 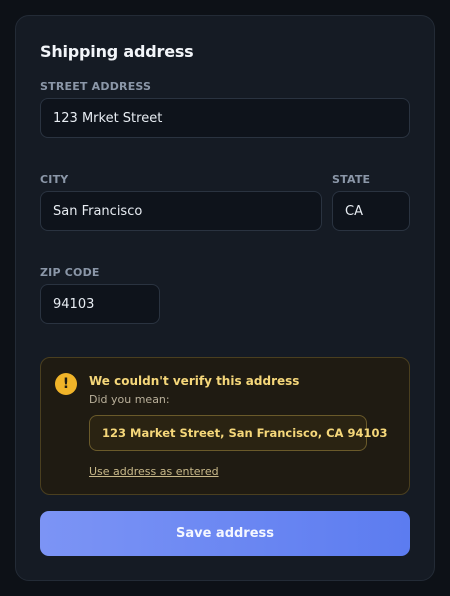 I want to click on form-title: Shipping address, so click(x=117, y=51).